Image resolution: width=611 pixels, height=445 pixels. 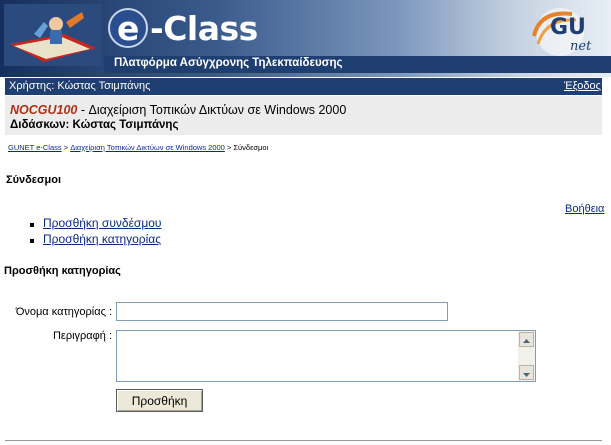 I want to click on gunet-logo-icon: GU net, so click(x=562, y=32).